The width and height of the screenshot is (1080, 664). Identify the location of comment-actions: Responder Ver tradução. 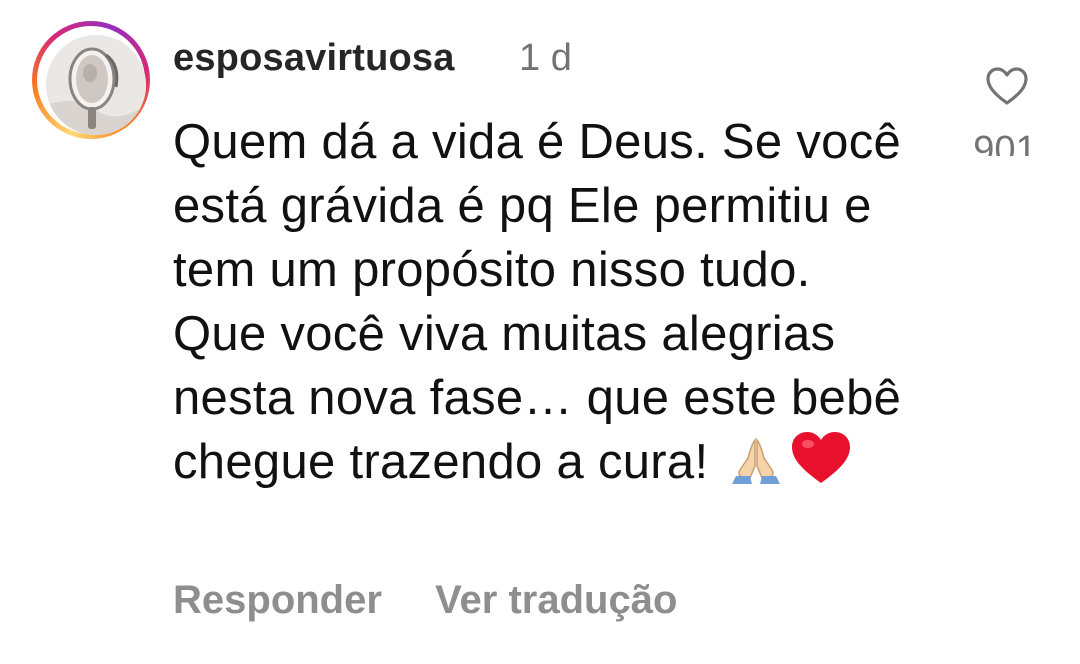
(446, 600).